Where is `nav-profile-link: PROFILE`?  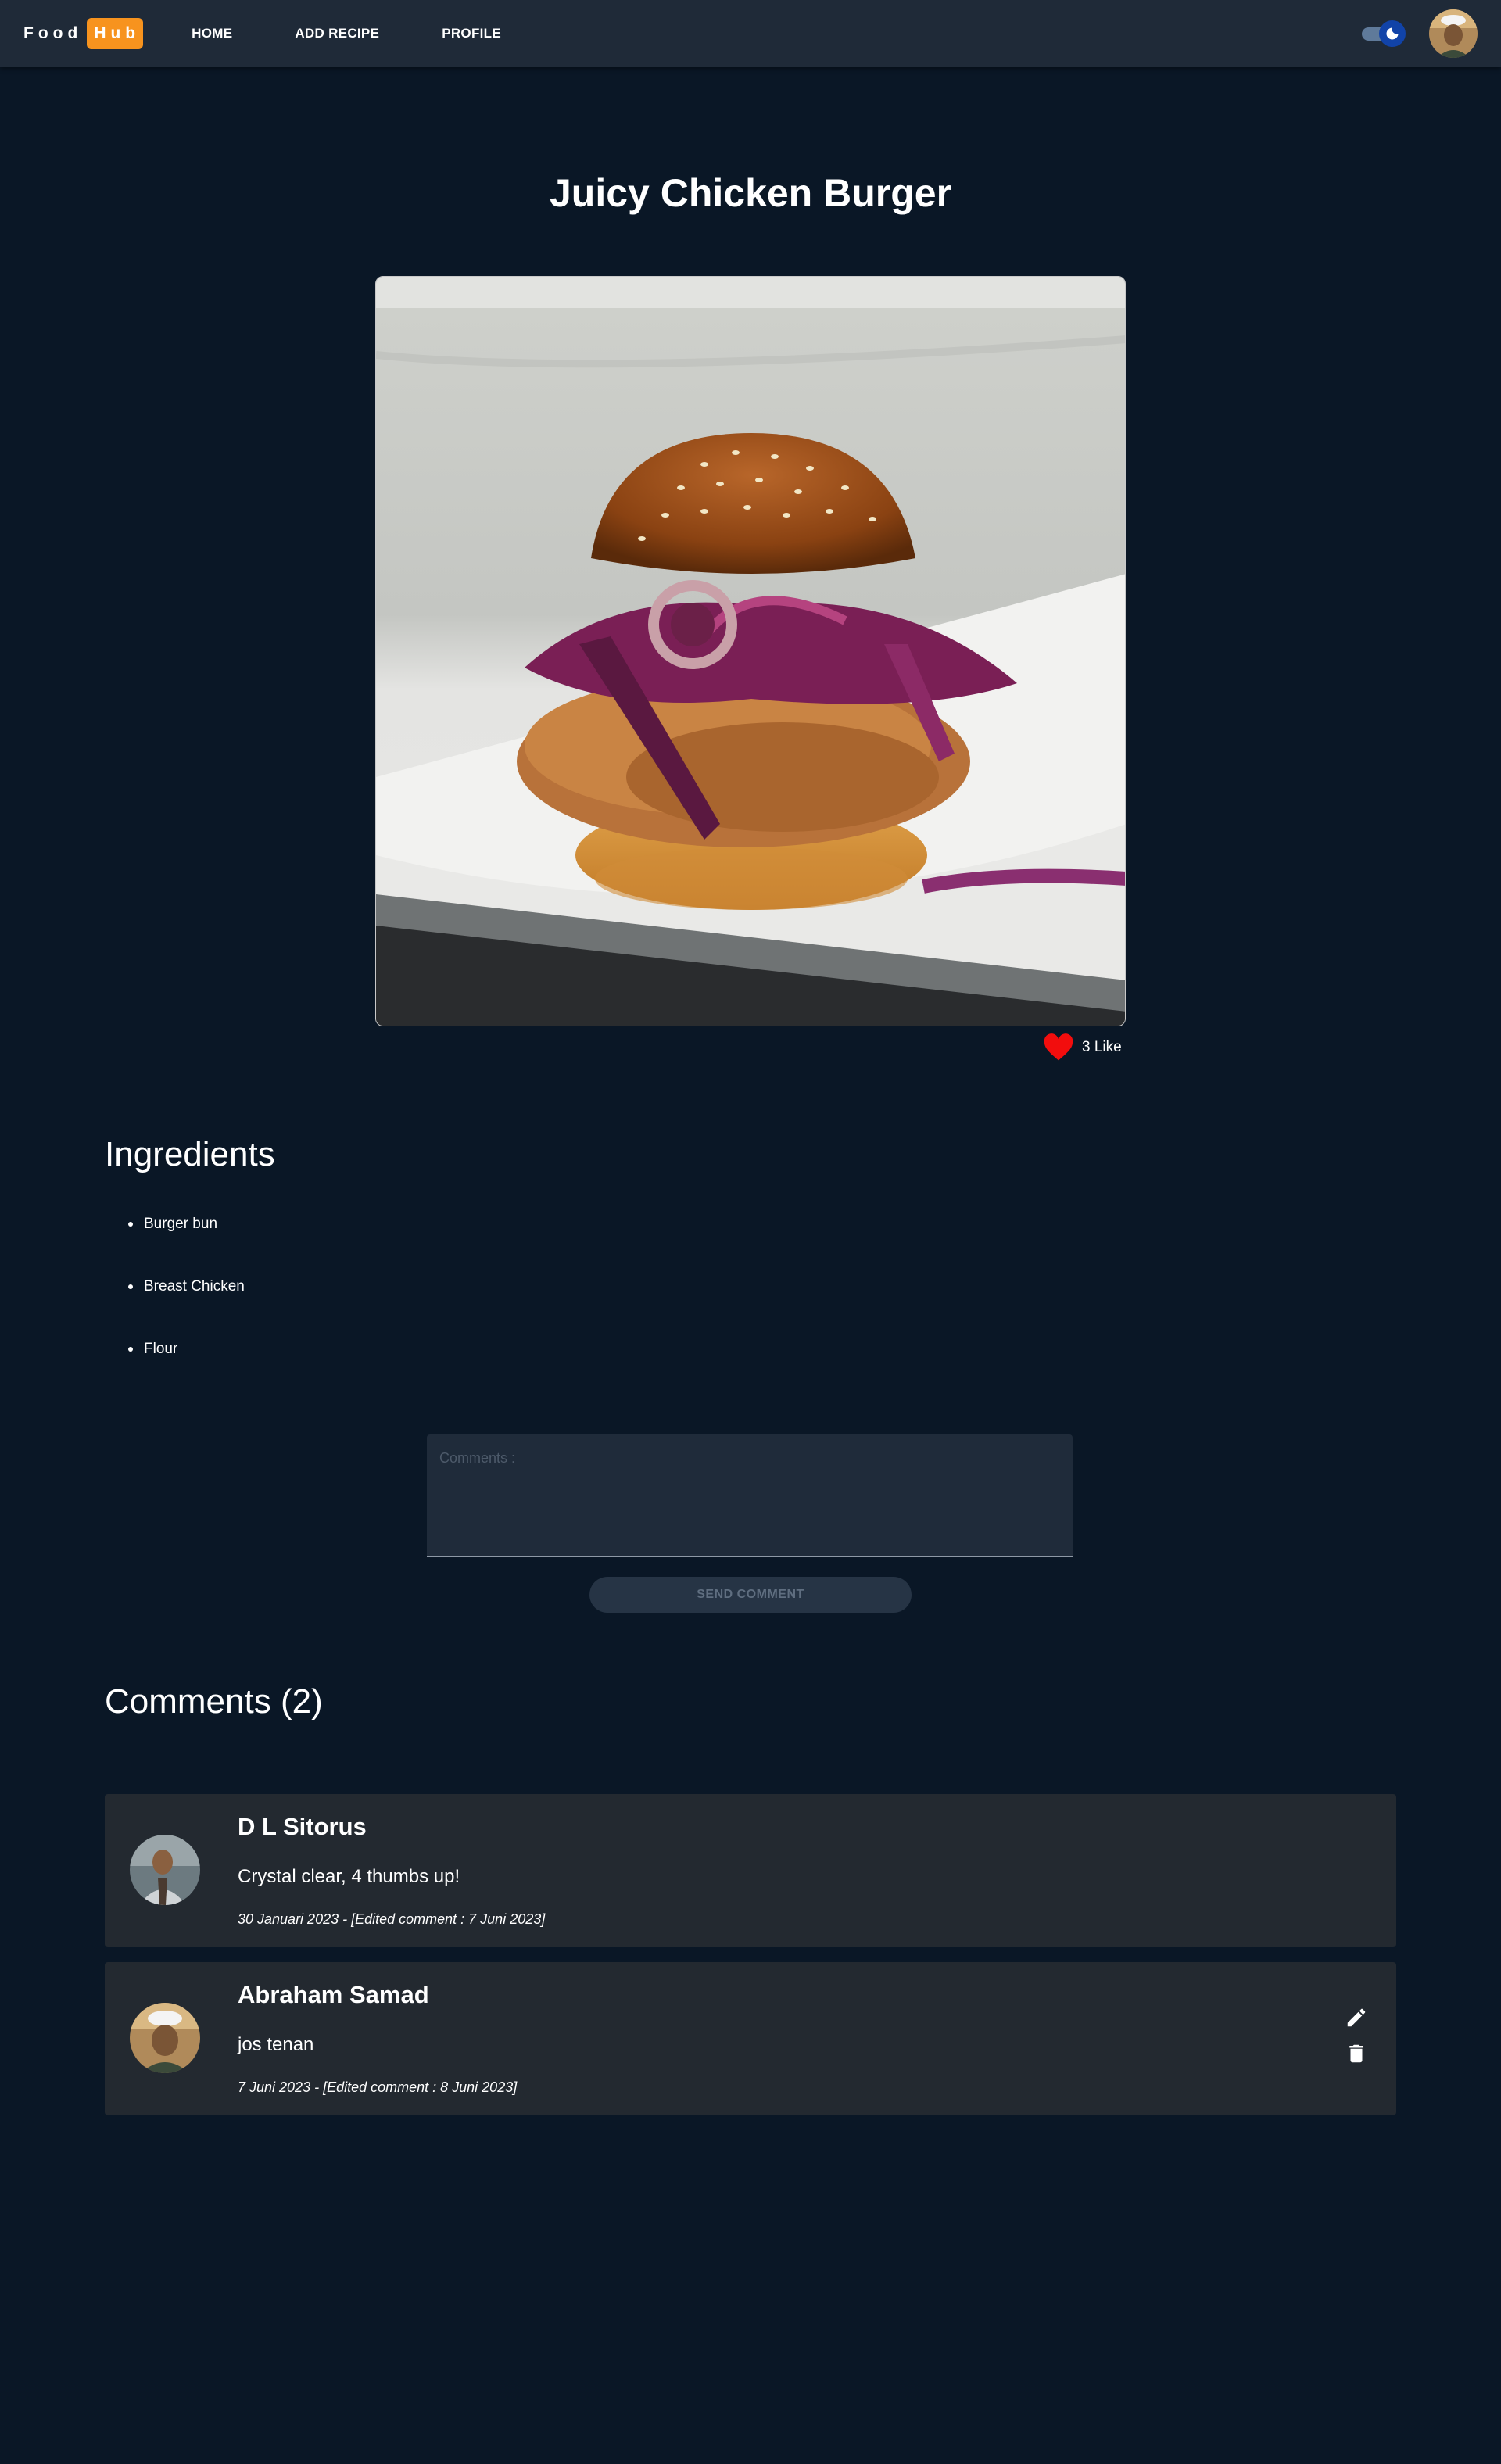 nav-profile-link: PROFILE is located at coordinates (471, 33).